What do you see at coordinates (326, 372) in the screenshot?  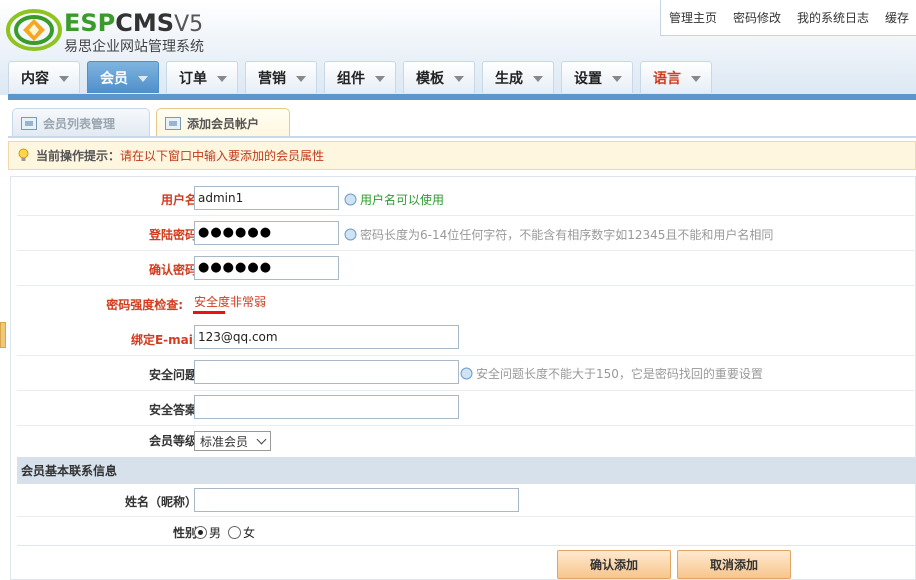 I see `question-input` at bounding box center [326, 372].